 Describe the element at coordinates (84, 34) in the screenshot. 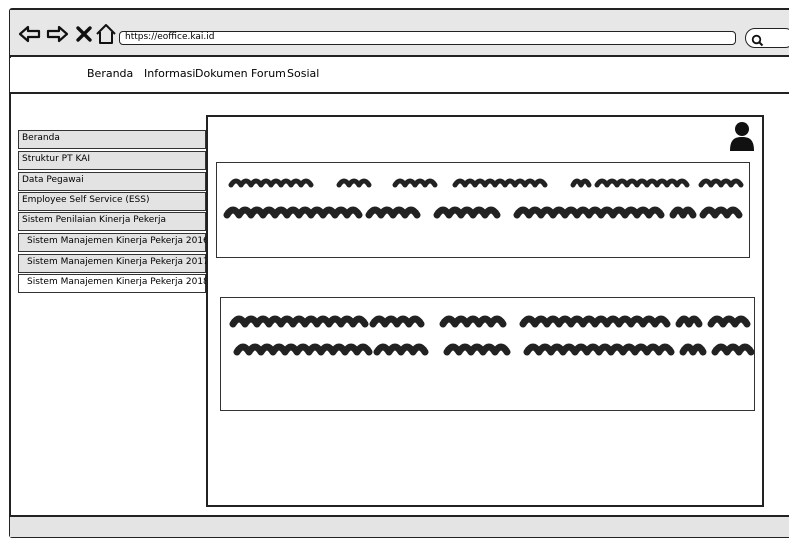

I see `close-x-icon` at that location.